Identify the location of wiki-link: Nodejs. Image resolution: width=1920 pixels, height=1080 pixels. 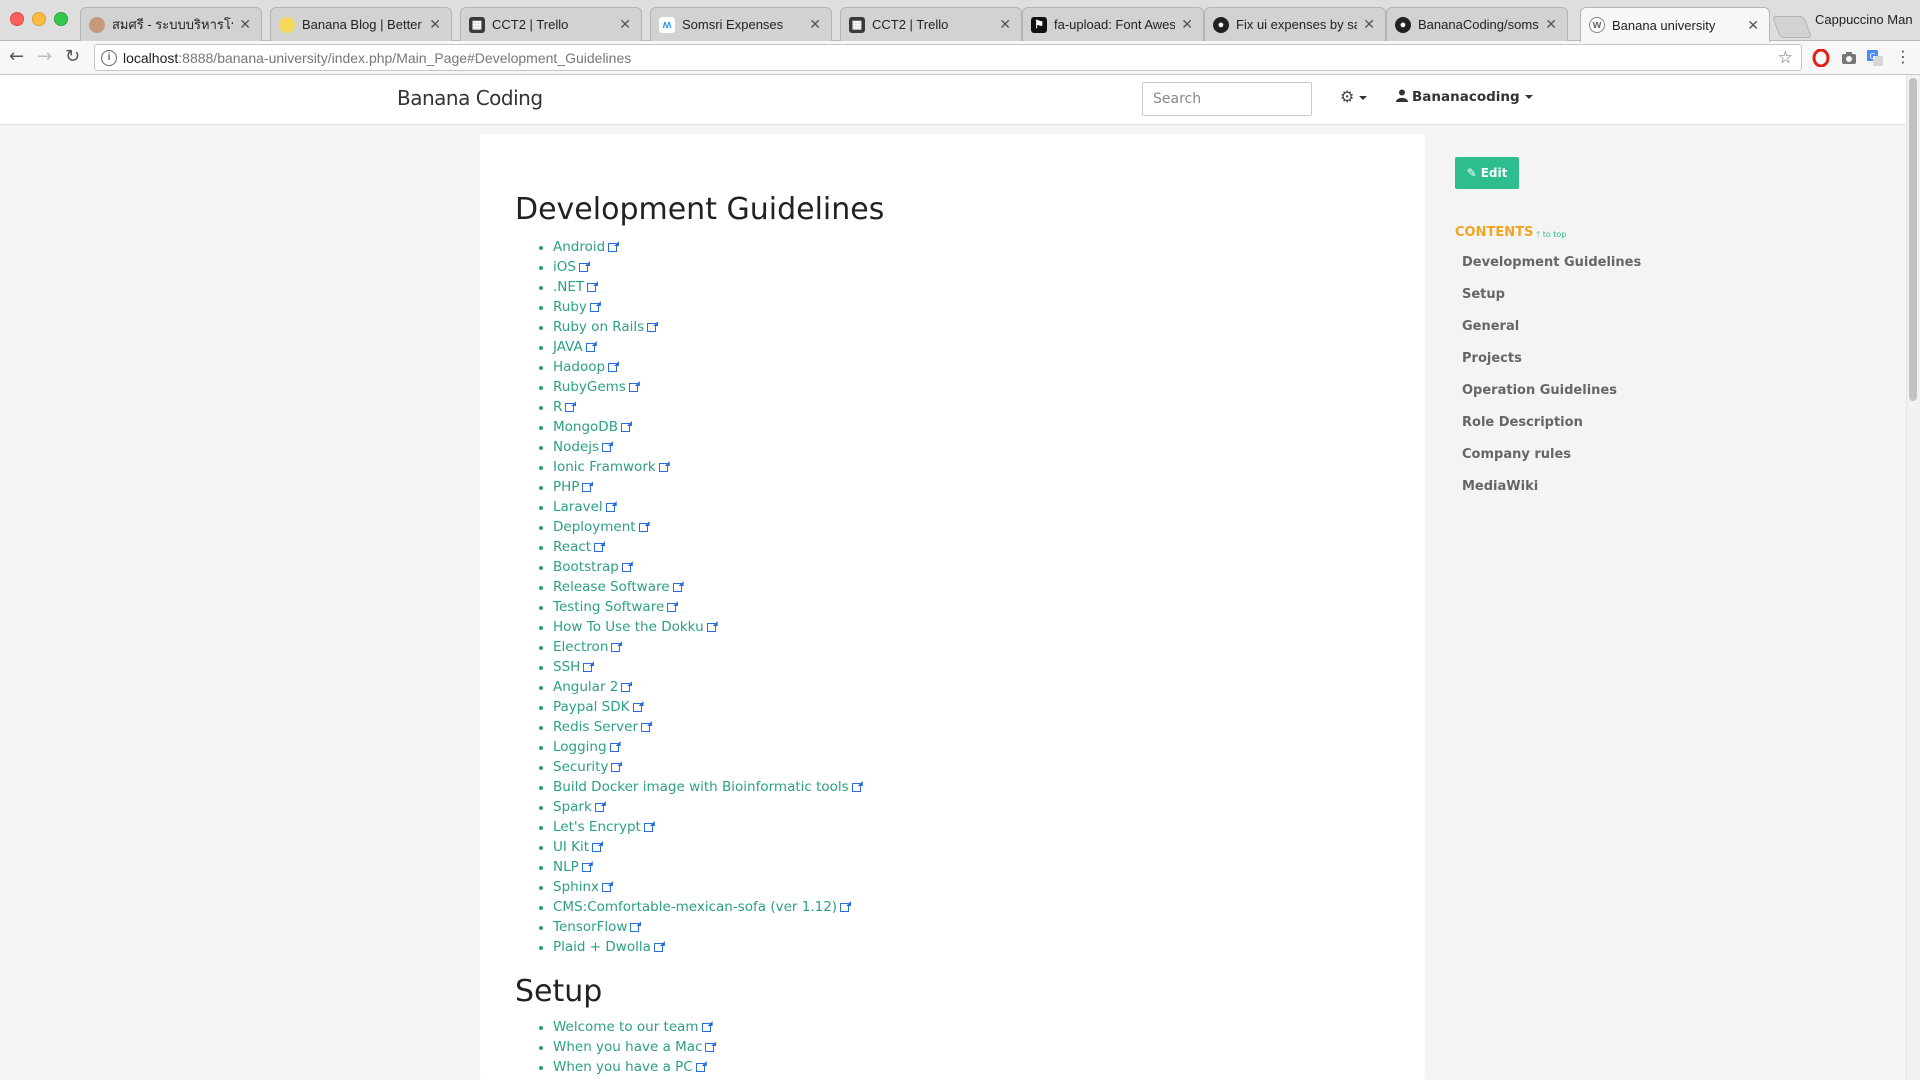
(576, 447).